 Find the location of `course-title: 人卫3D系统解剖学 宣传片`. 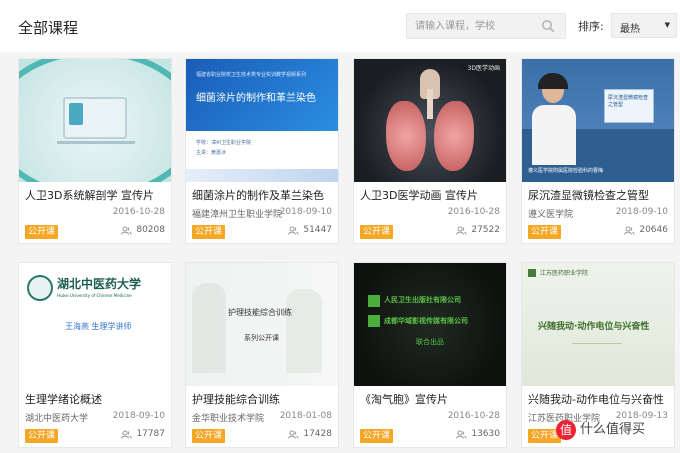

course-title: 人卫3D系统解剖学 宣传片 is located at coordinates (97, 195).